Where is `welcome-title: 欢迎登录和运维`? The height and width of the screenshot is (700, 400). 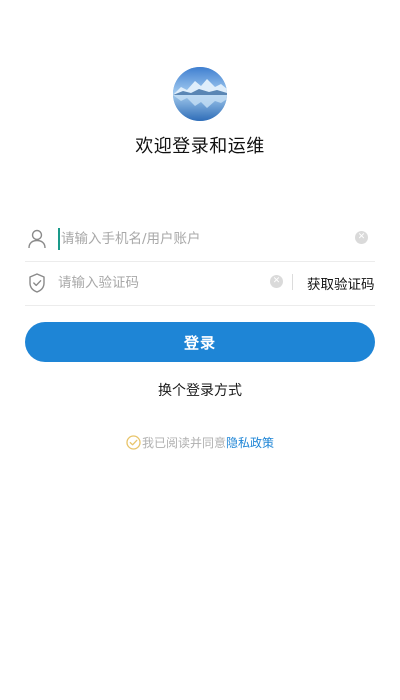 welcome-title: 欢迎登录和运维 is located at coordinates (200, 146).